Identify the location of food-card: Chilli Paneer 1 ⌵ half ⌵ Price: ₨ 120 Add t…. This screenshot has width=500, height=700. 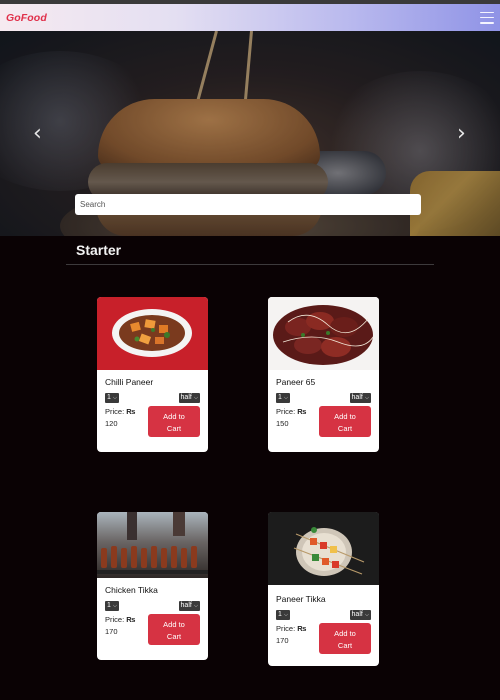
(152, 374).